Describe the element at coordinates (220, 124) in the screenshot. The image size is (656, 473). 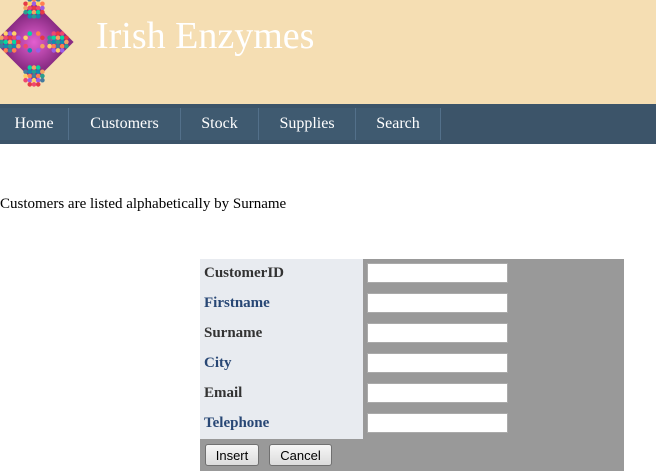
I see `nav-stock: Stock` at that location.